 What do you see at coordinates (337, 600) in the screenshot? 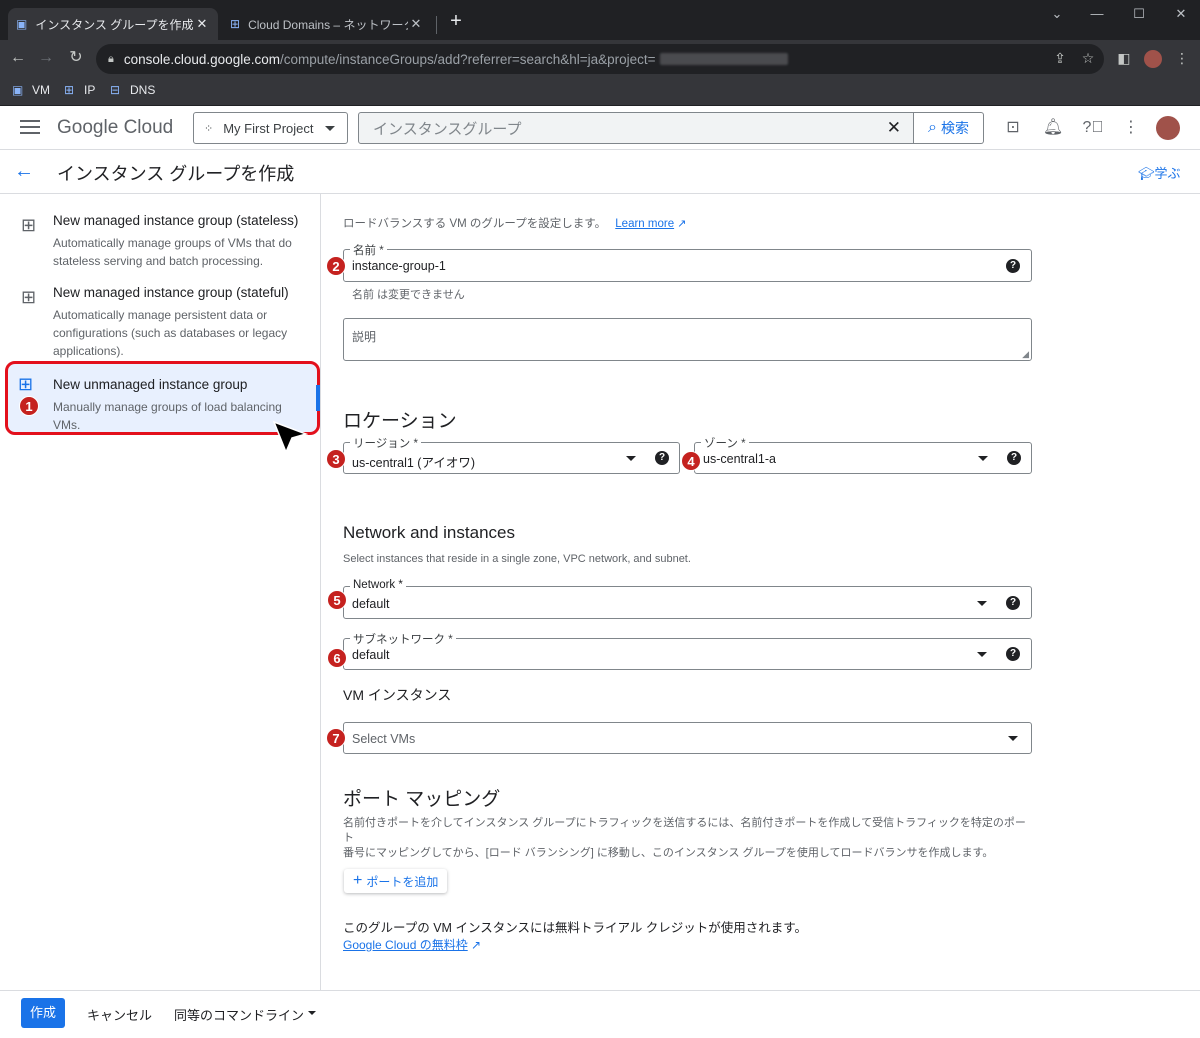
I see `annotation-badge-5: 5` at bounding box center [337, 600].